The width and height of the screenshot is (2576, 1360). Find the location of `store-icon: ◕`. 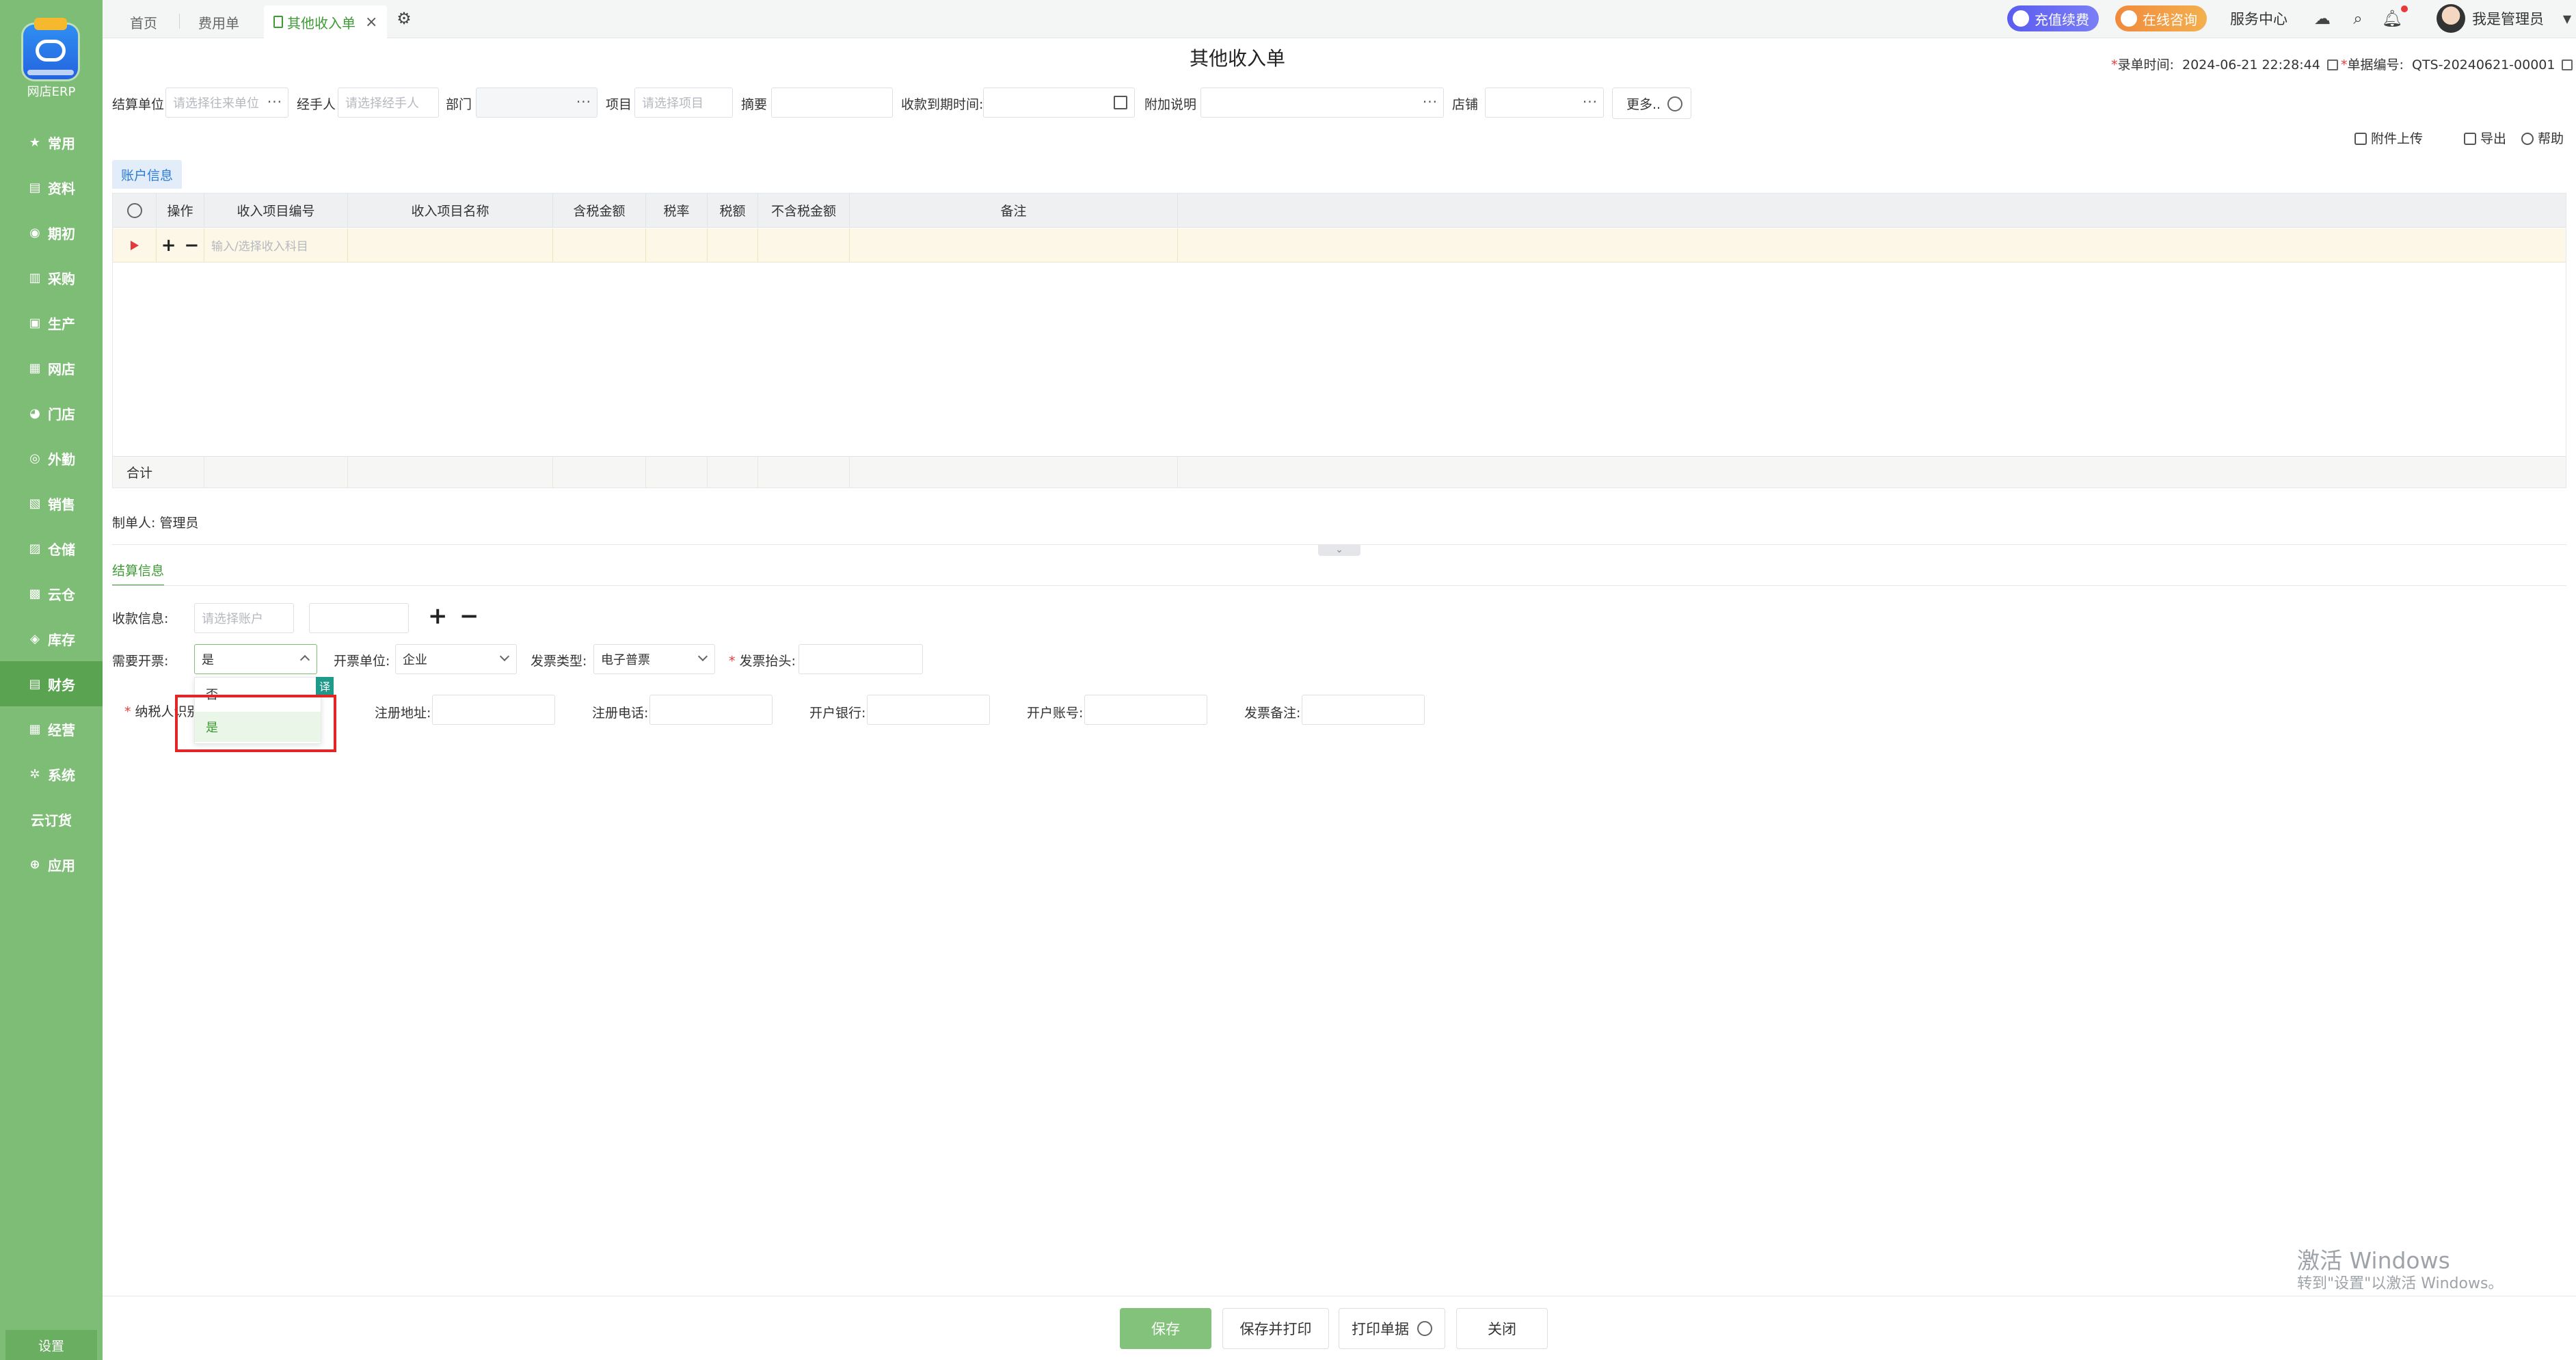

store-icon: ◕ is located at coordinates (34, 413).